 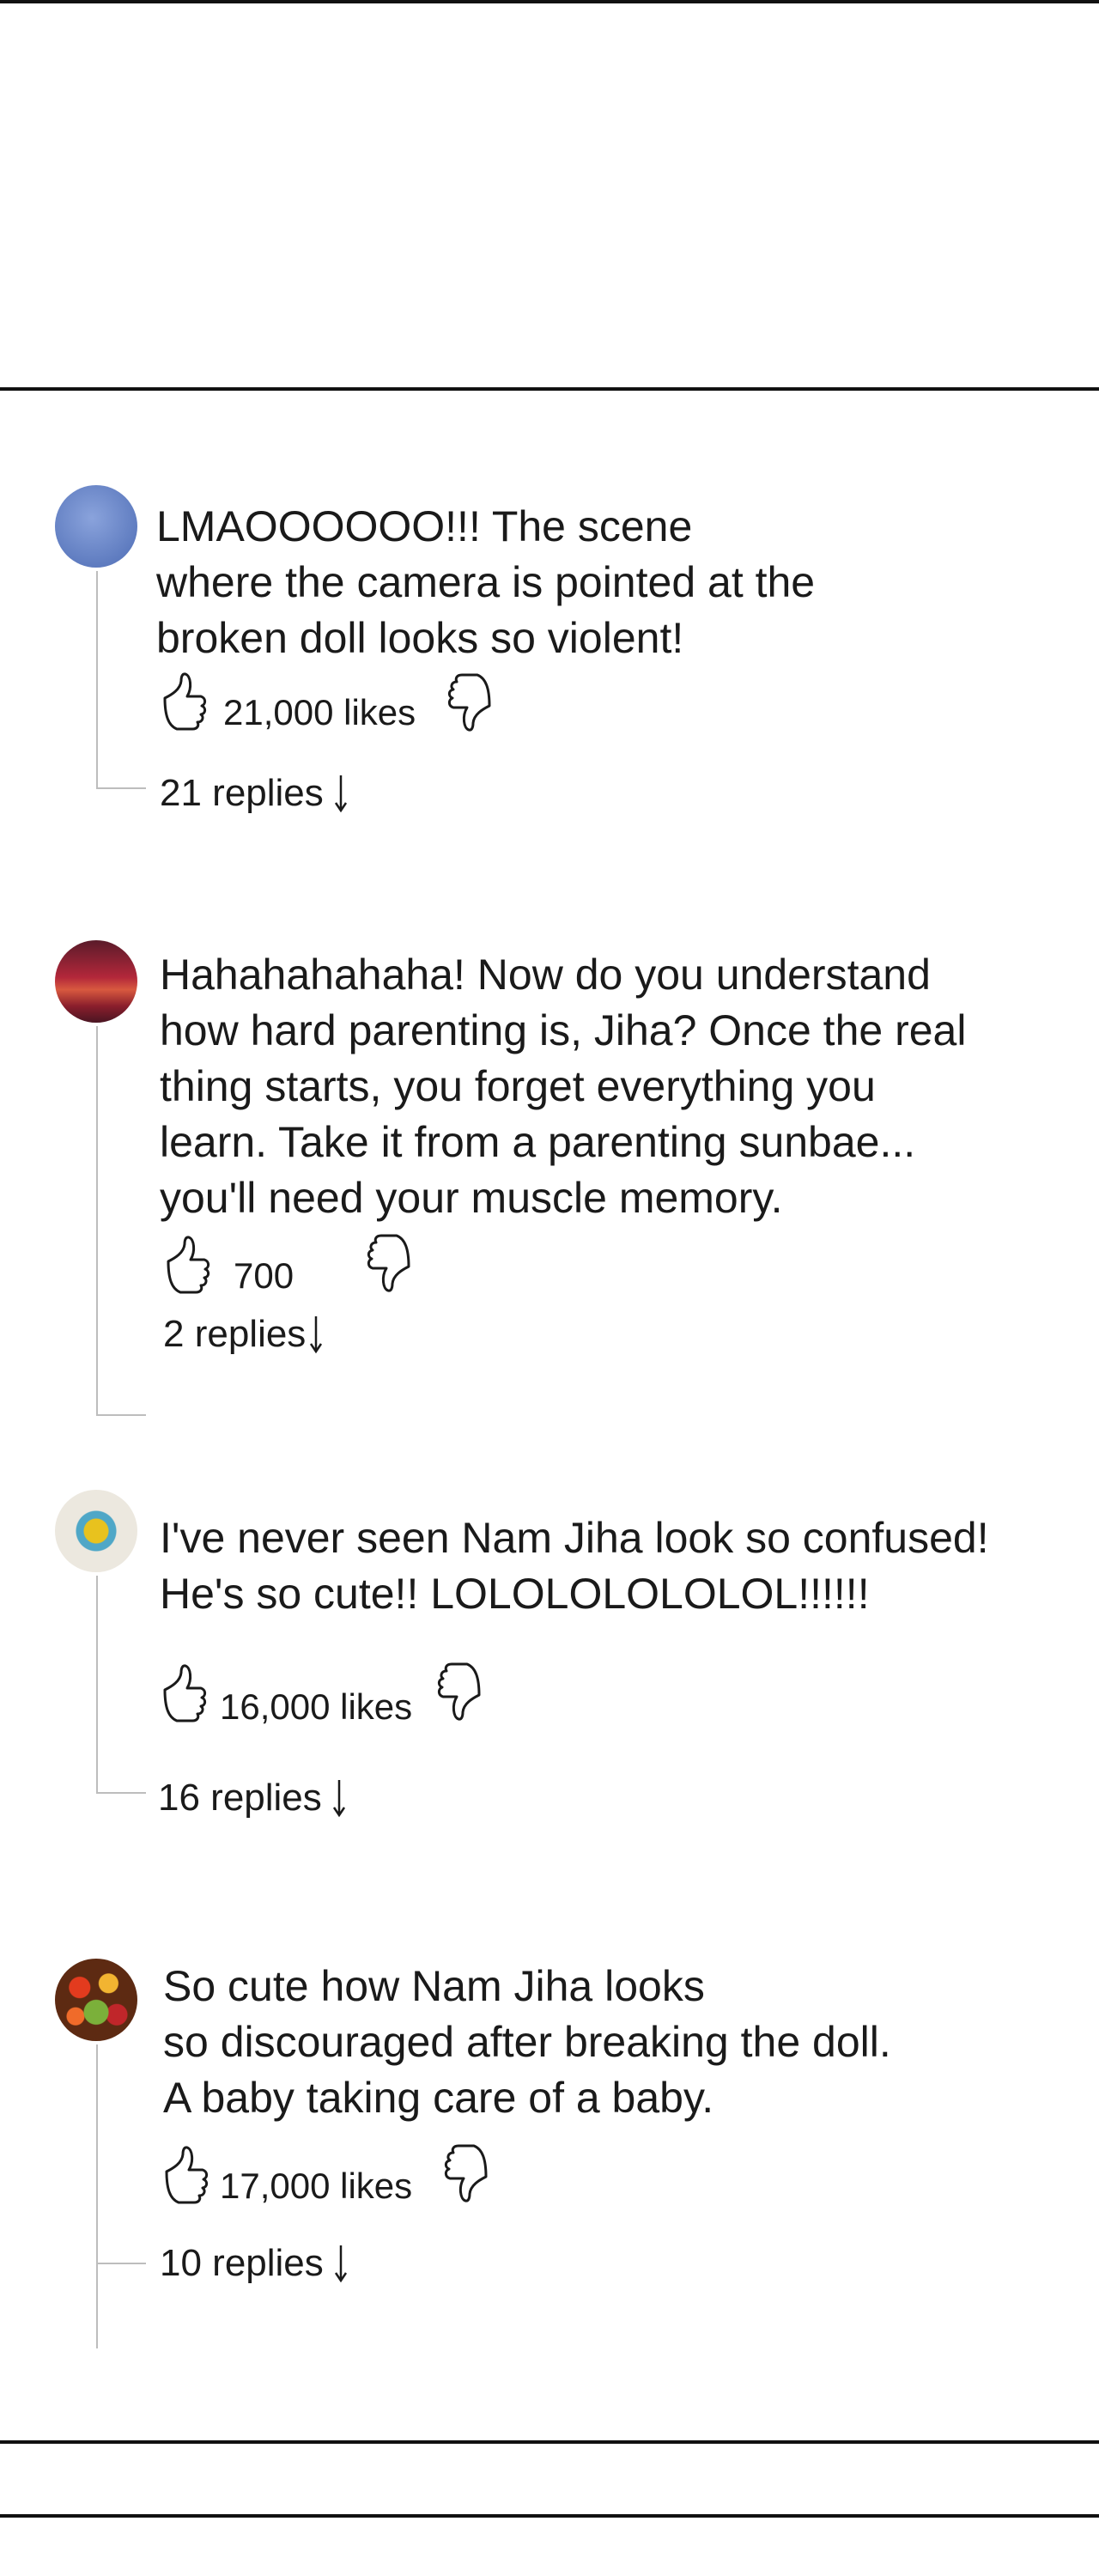 I want to click on replies-label: 16 replies, so click(x=240, y=1798).